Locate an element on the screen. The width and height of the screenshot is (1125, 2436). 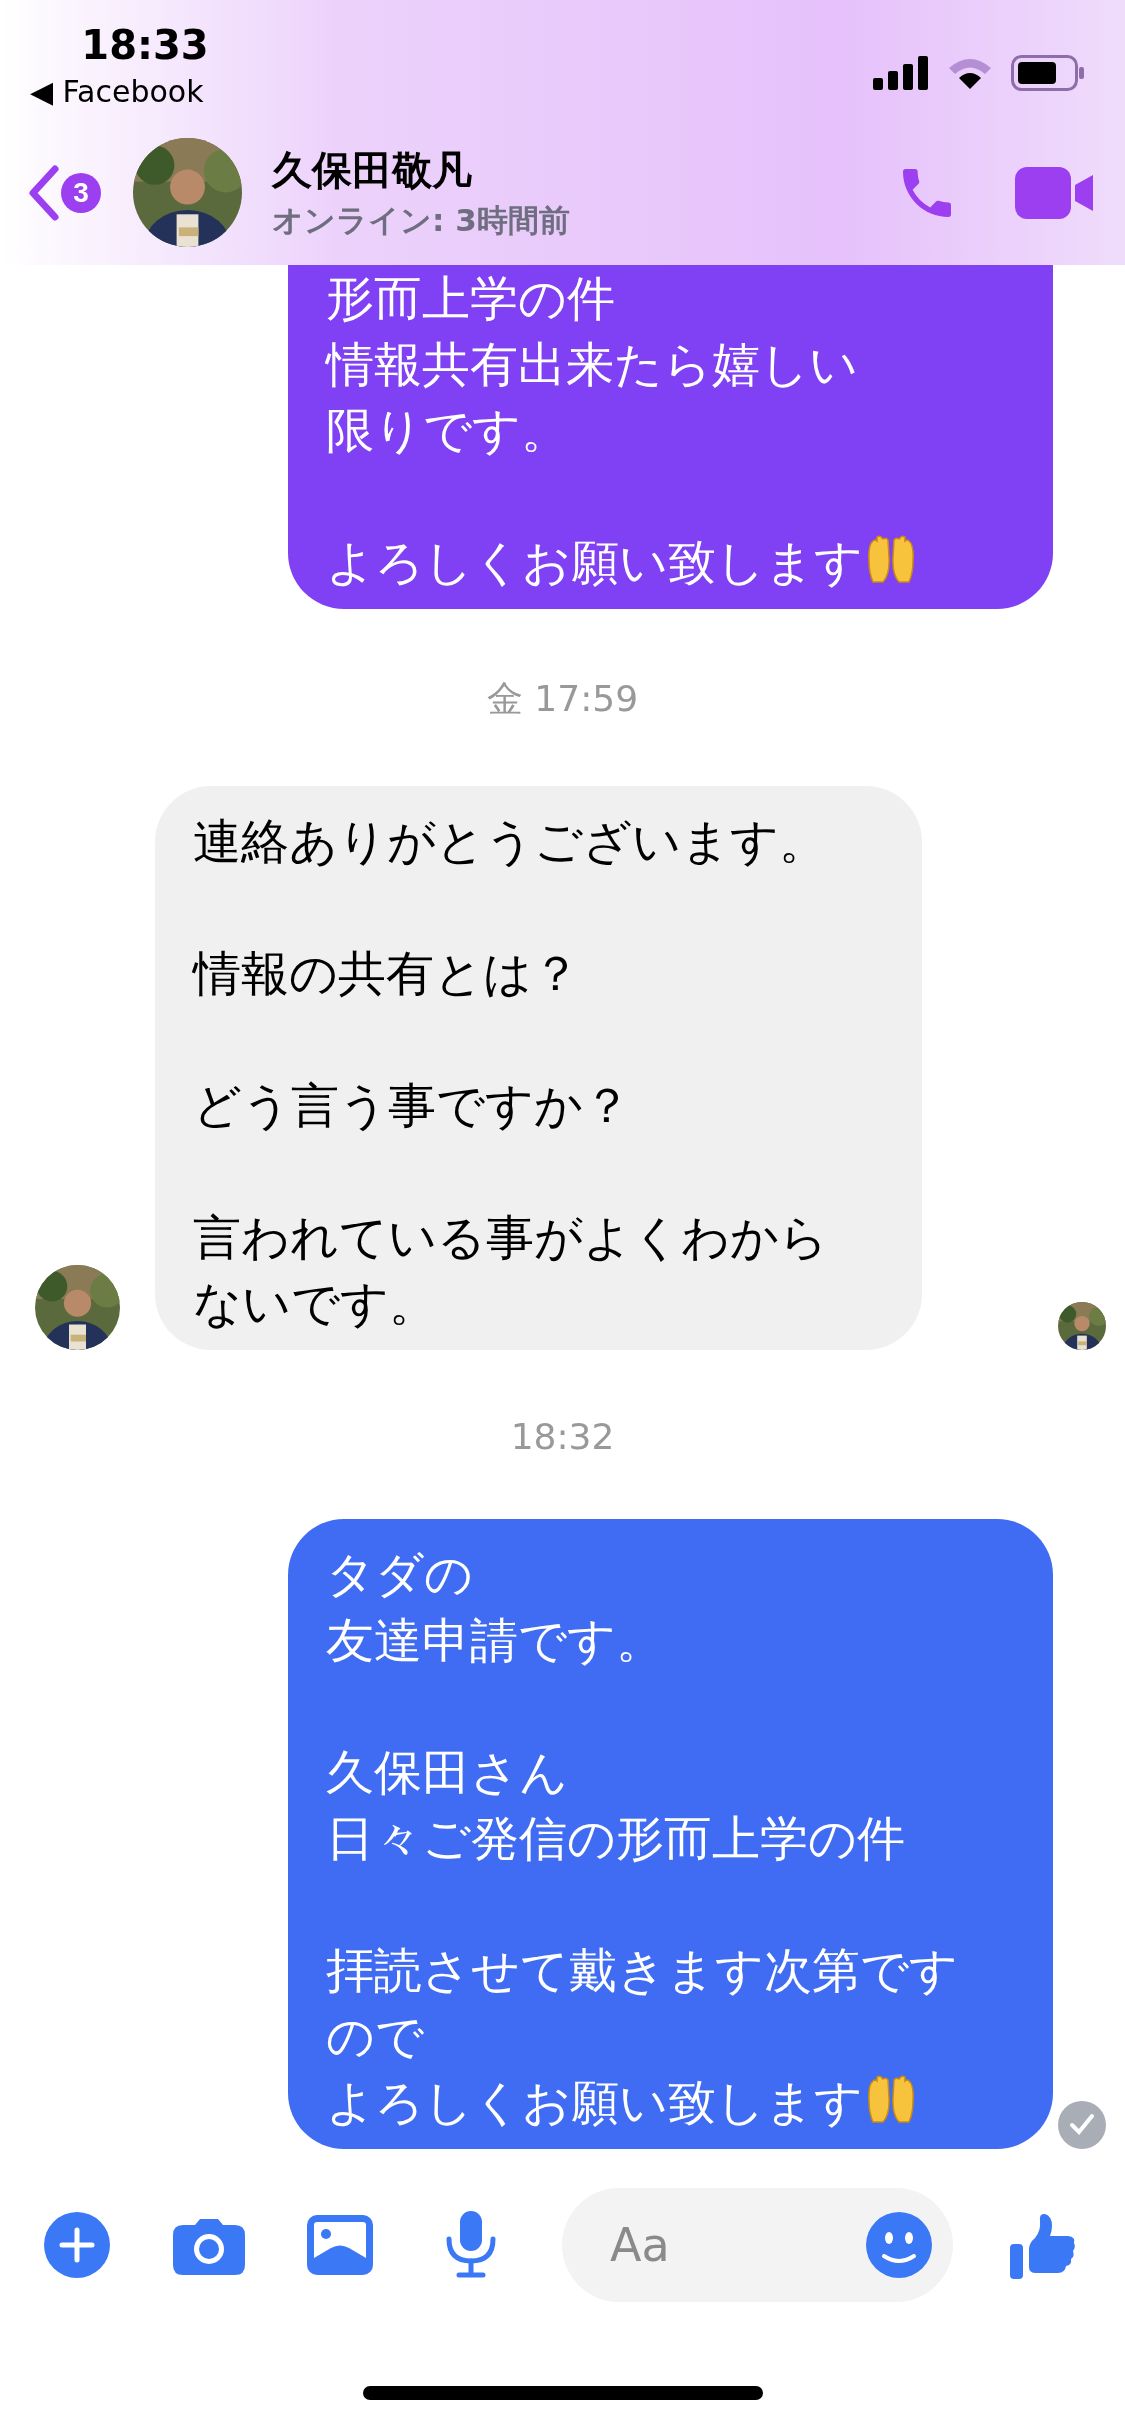
message-text: 形而上学の件 is located at coordinates (470, 298).